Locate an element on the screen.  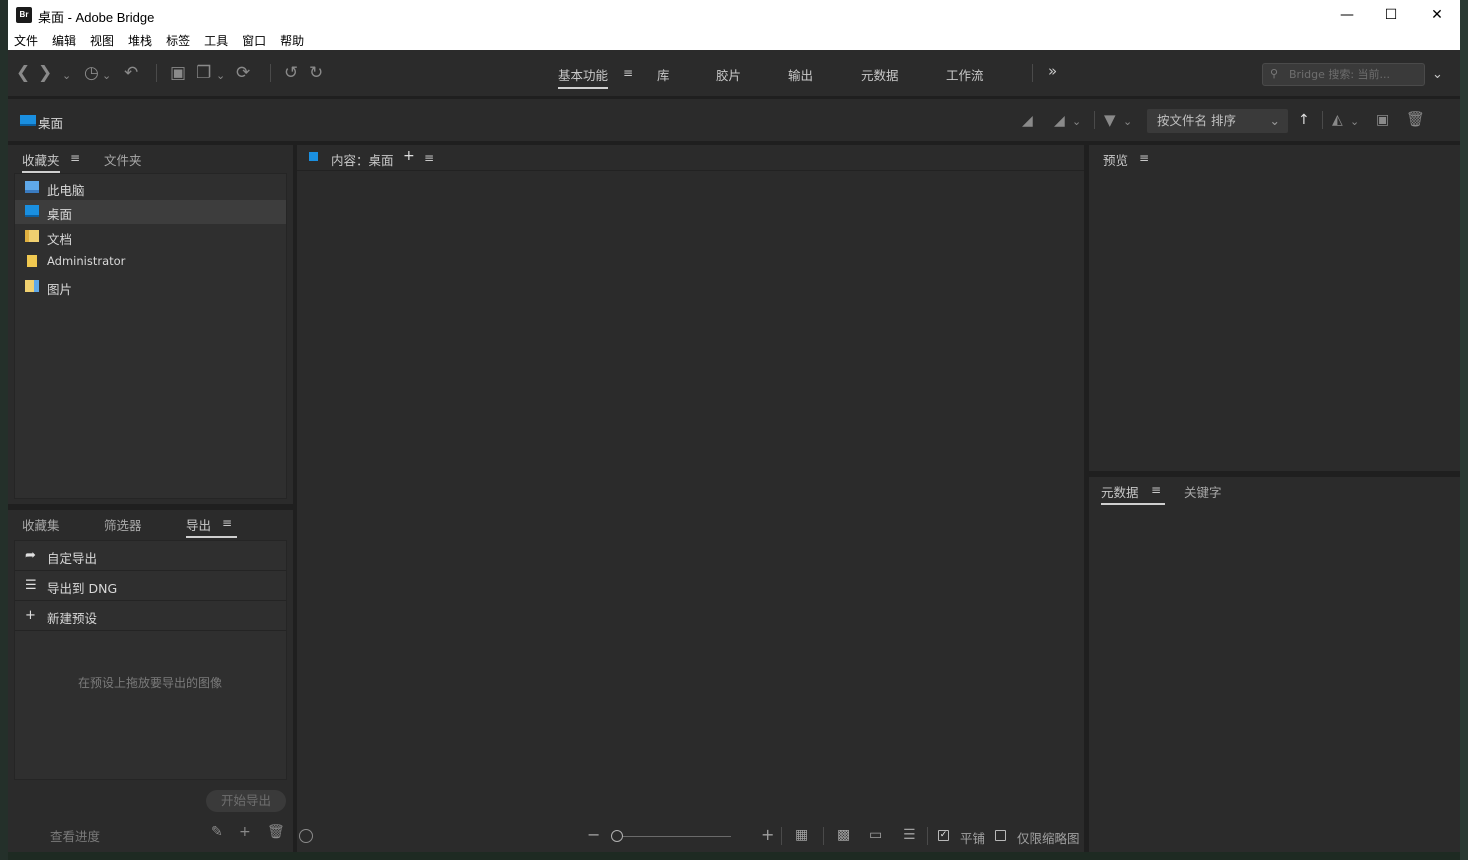
camera-icon: ▣ is located at coordinates (178, 73).